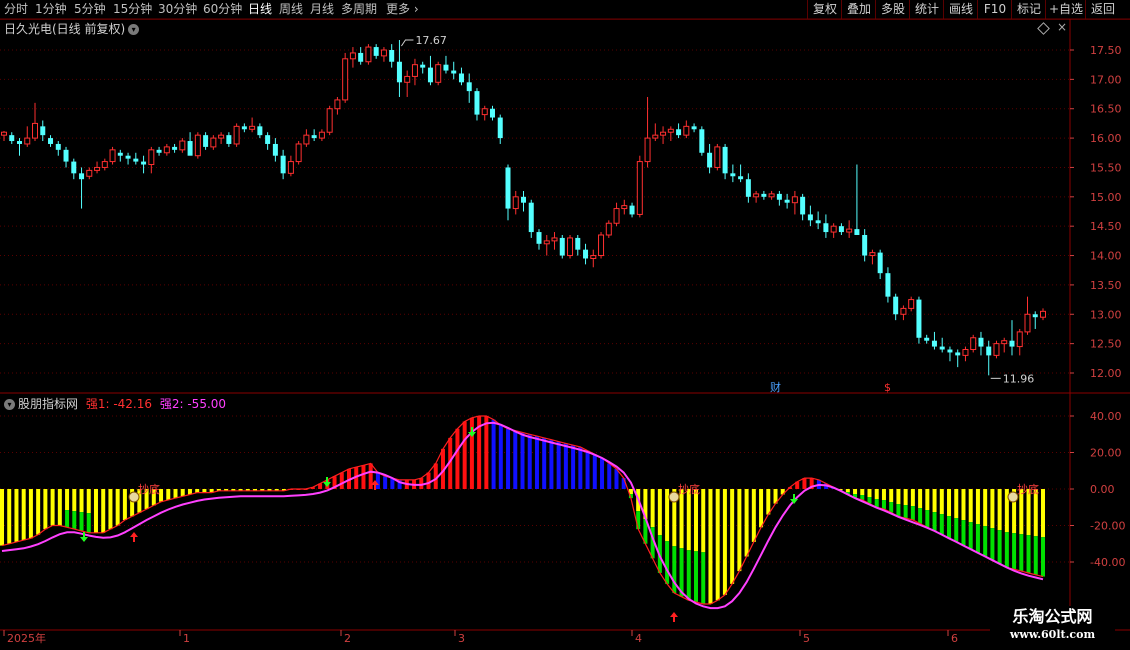 Image resolution: width=1130 pixels, height=650 pixels. I want to click on watermark-url: www.60lt.com, so click(1052, 634).